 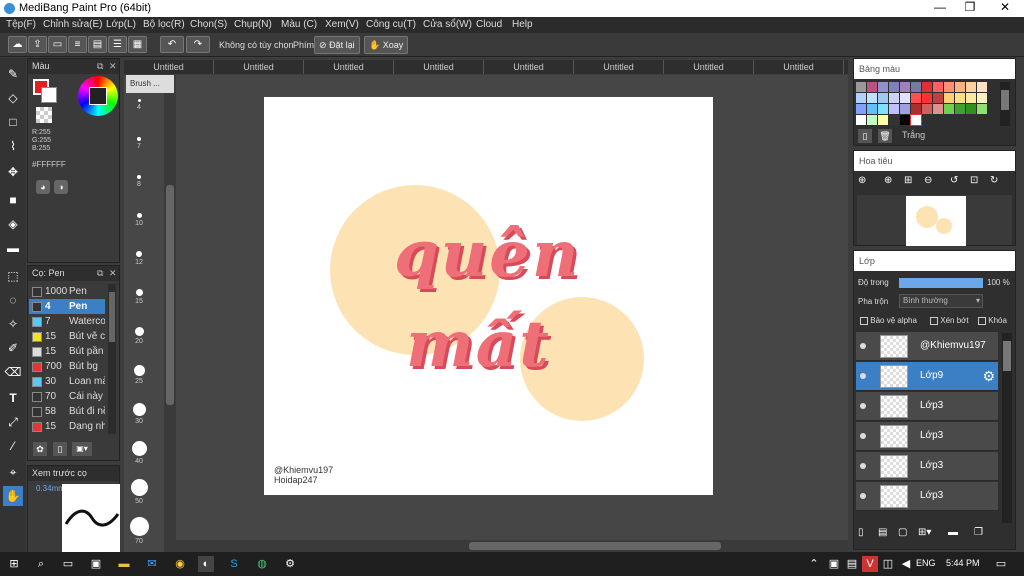 What do you see at coordinates (57, 44) in the screenshot?
I see `comment-icon: ▭` at bounding box center [57, 44].